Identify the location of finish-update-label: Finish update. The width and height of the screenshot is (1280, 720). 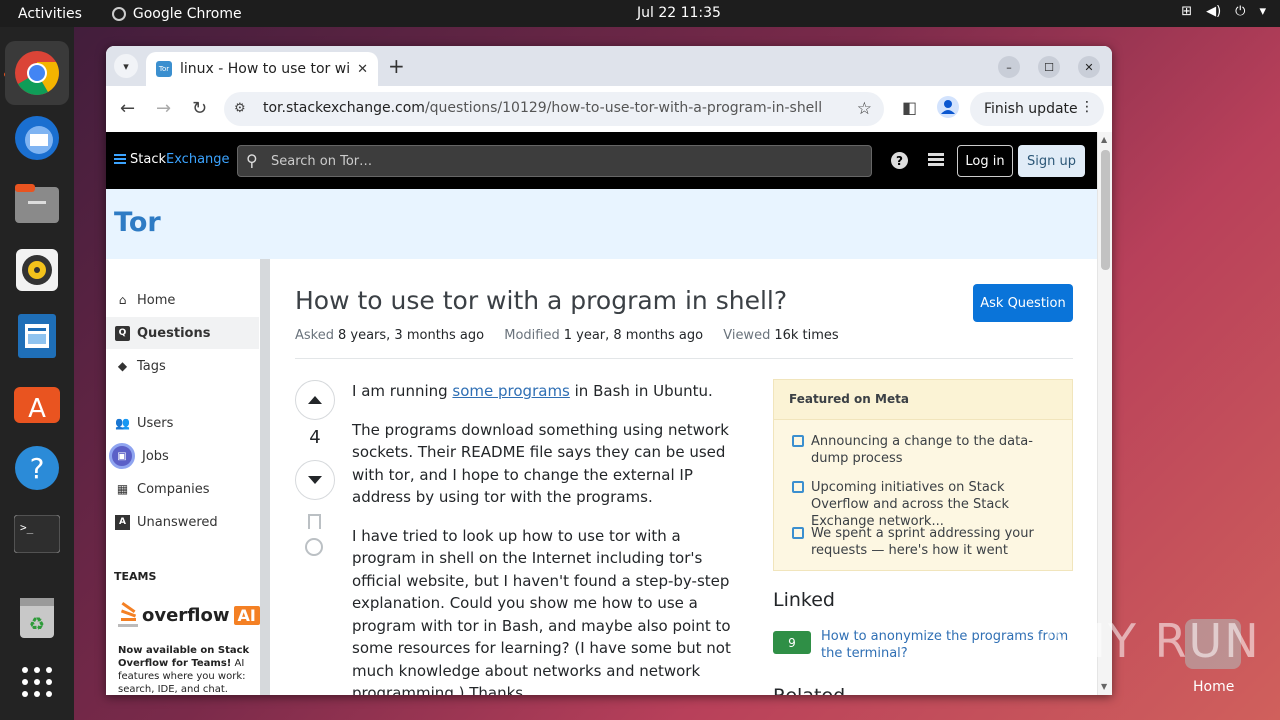
(1031, 109).